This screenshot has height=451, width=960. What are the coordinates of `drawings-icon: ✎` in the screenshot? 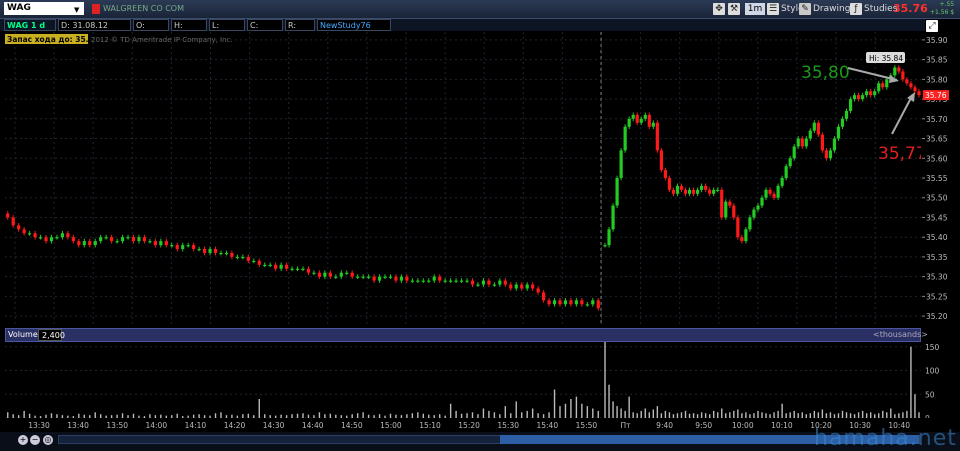 It's located at (805, 9).